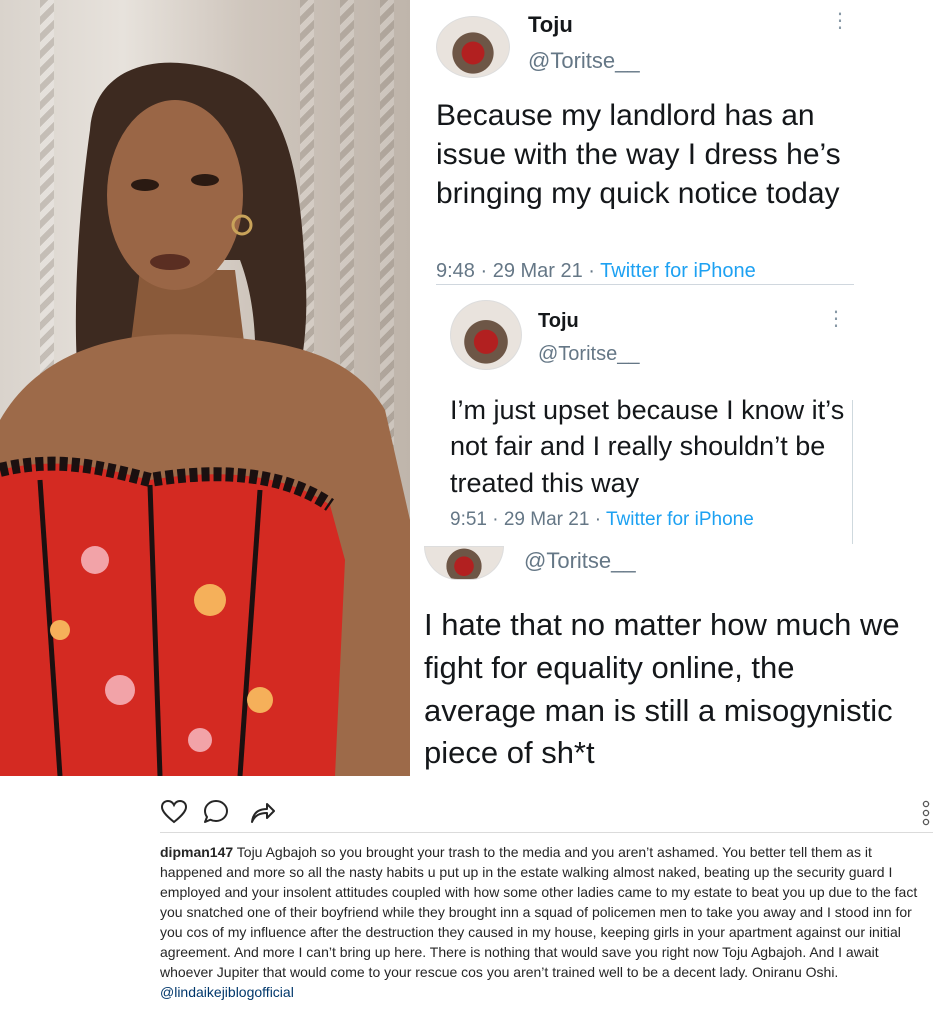 The image size is (937, 1014). I want to click on caption-username: dipman147, so click(196, 852).